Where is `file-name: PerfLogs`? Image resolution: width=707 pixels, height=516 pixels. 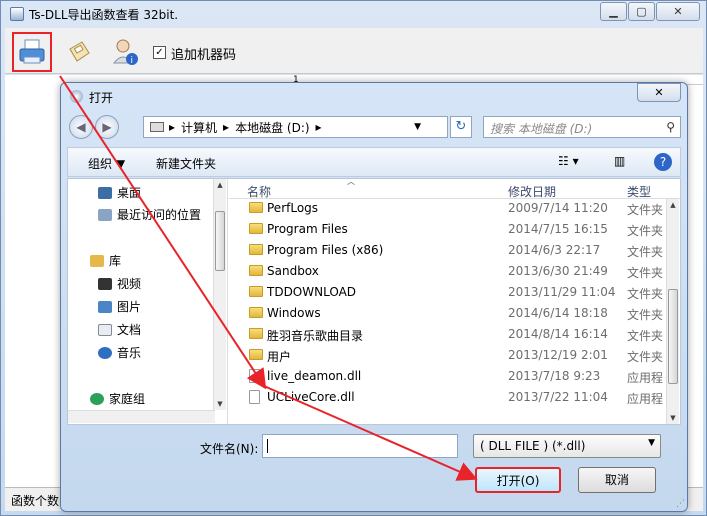
file-name: PerfLogs is located at coordinates (293, 208).